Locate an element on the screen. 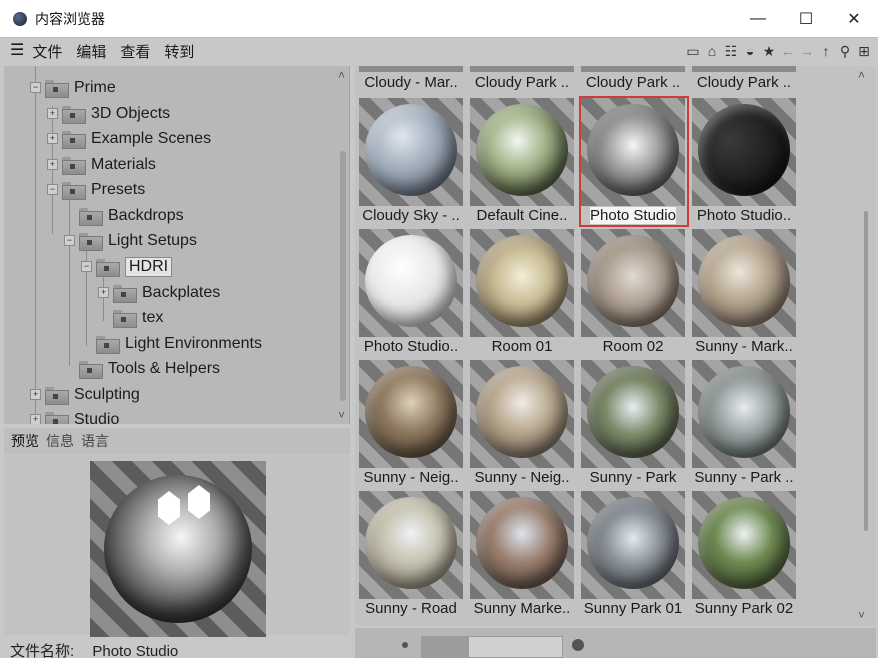 Image resolution: width=878 pixels, height=658 pixels. up-icon: ↑ is located at coordinates (826, 51).